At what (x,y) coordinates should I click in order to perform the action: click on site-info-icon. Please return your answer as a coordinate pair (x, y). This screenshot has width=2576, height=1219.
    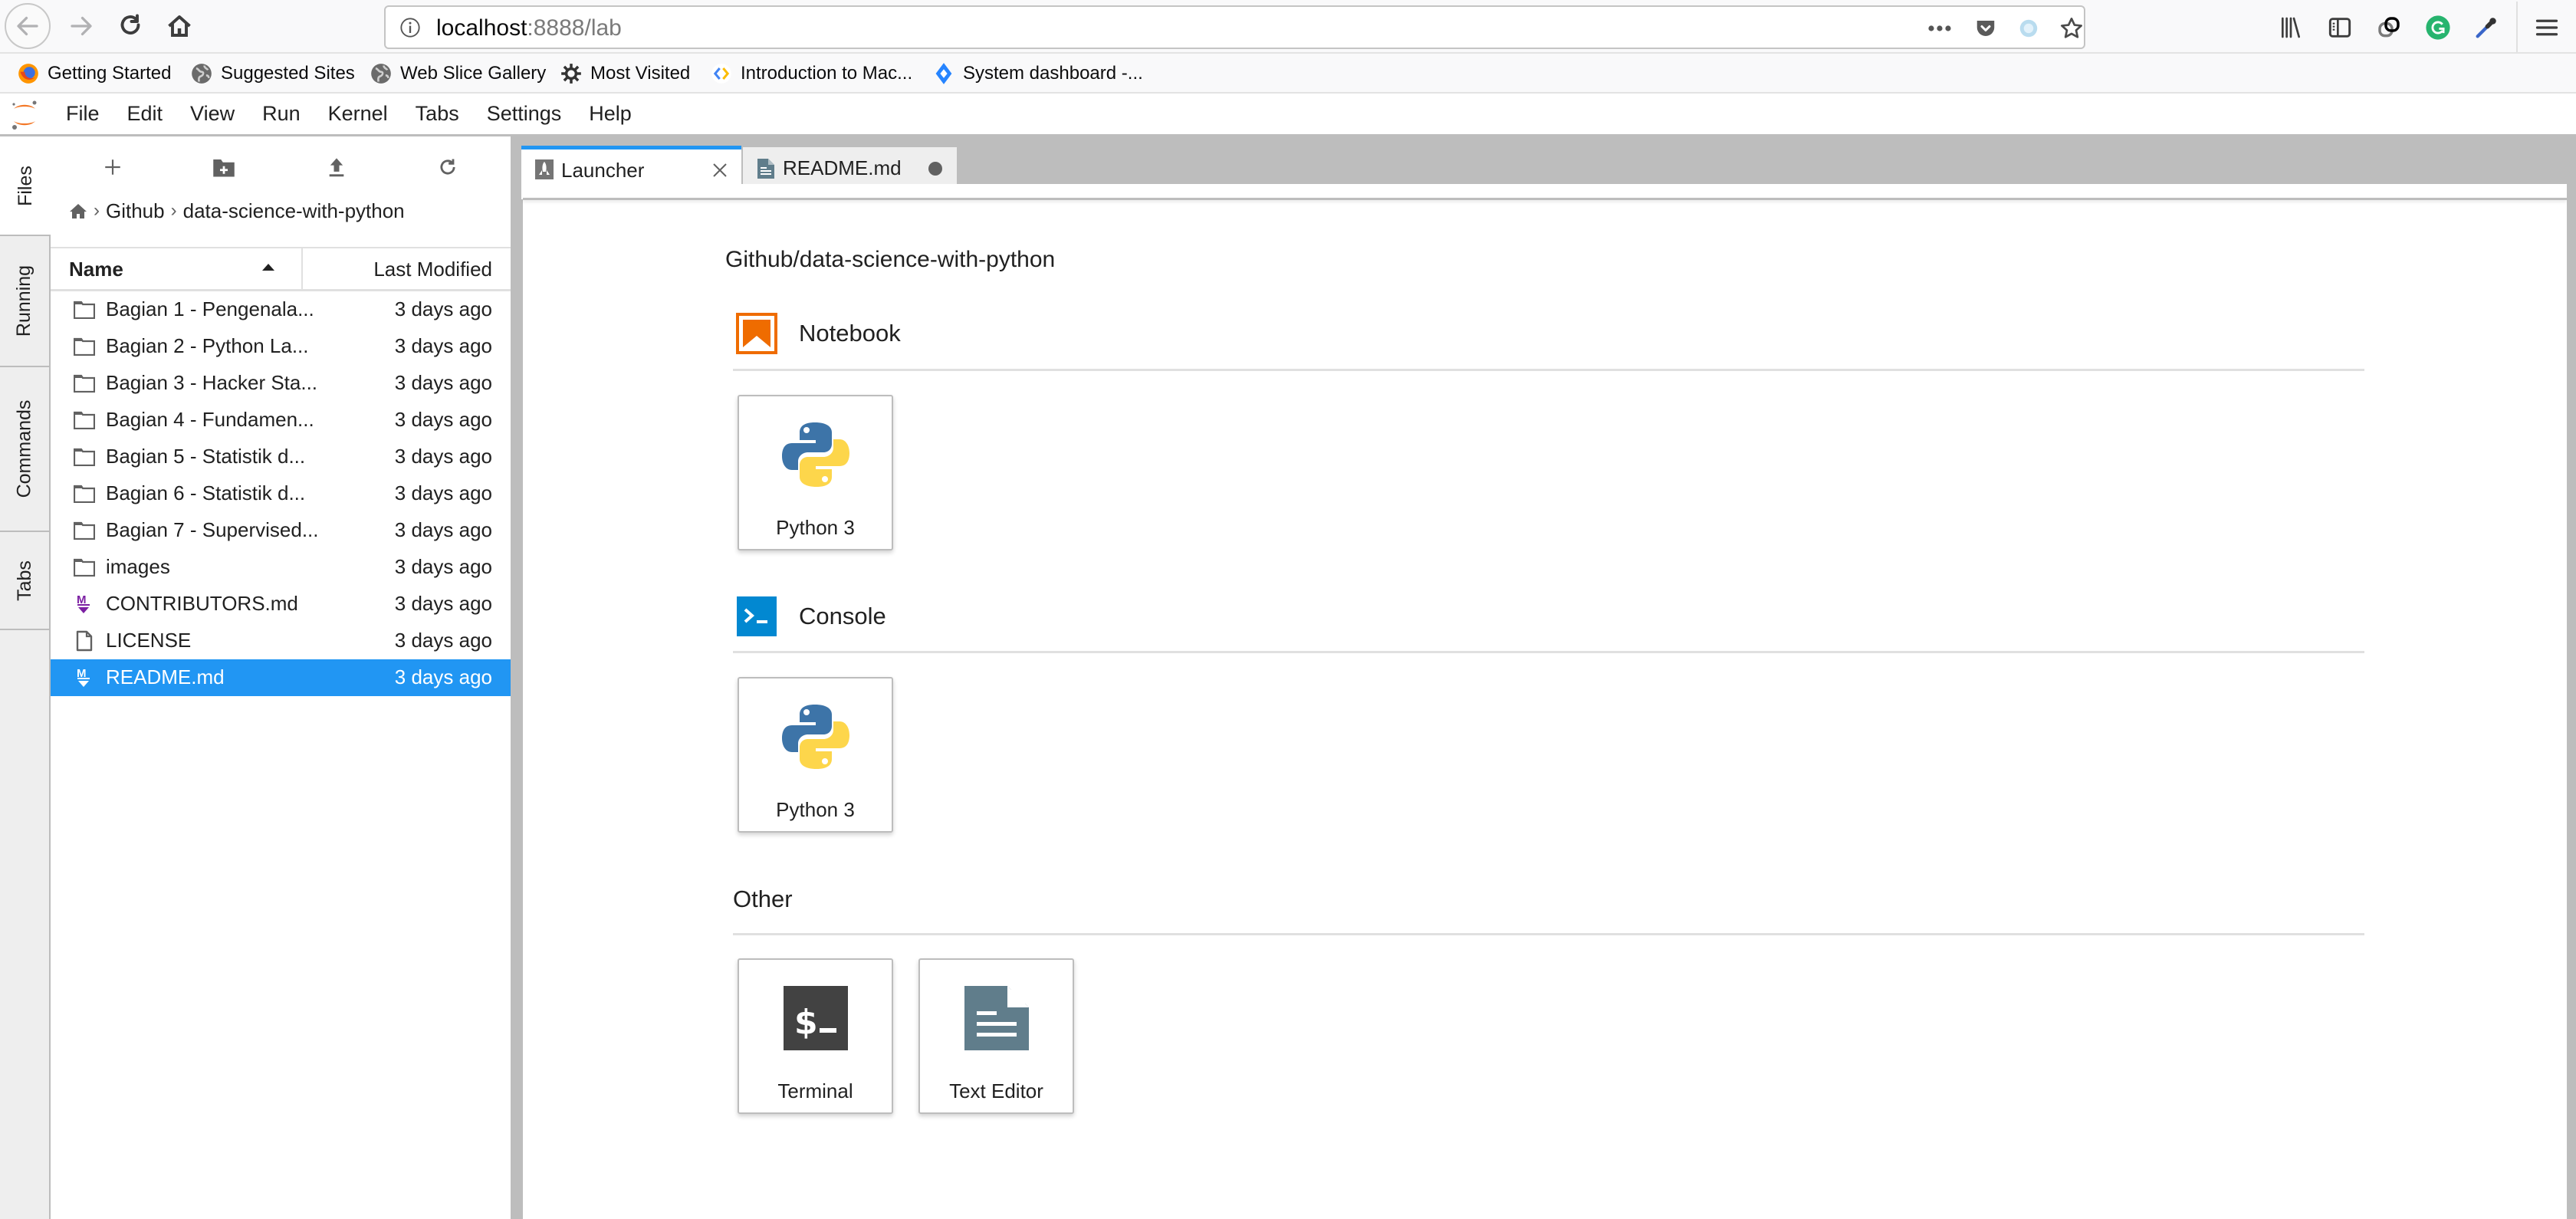
    Looking at the image, I should click on (410, 28).